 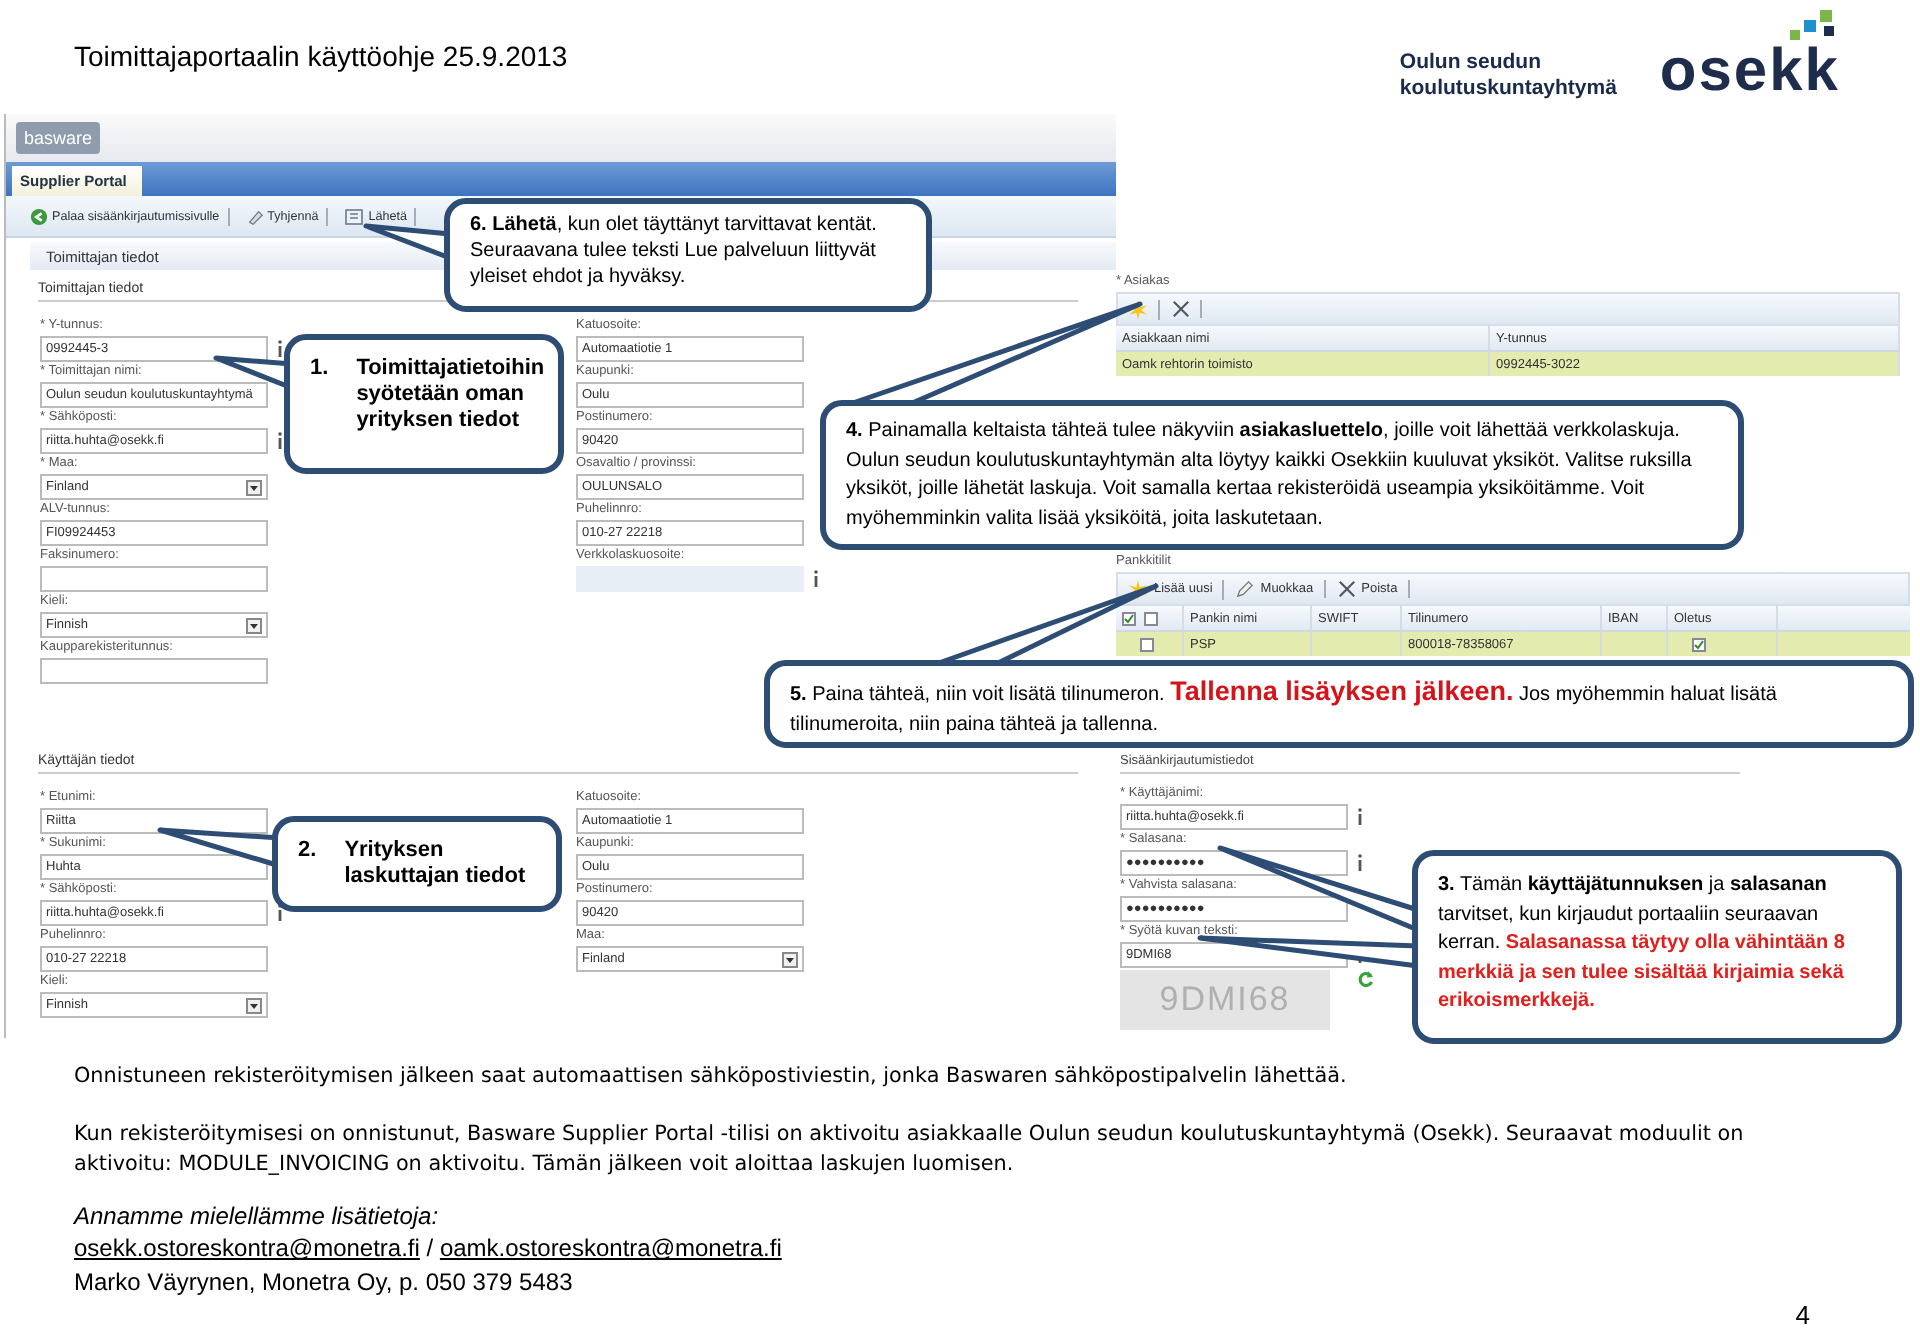 What do you see at coordinates (1509, 75) in the screenshot?
I see `organization-name: Oulun seudun koulutuskuntayhtymä` at bounding box center [1509, 75].